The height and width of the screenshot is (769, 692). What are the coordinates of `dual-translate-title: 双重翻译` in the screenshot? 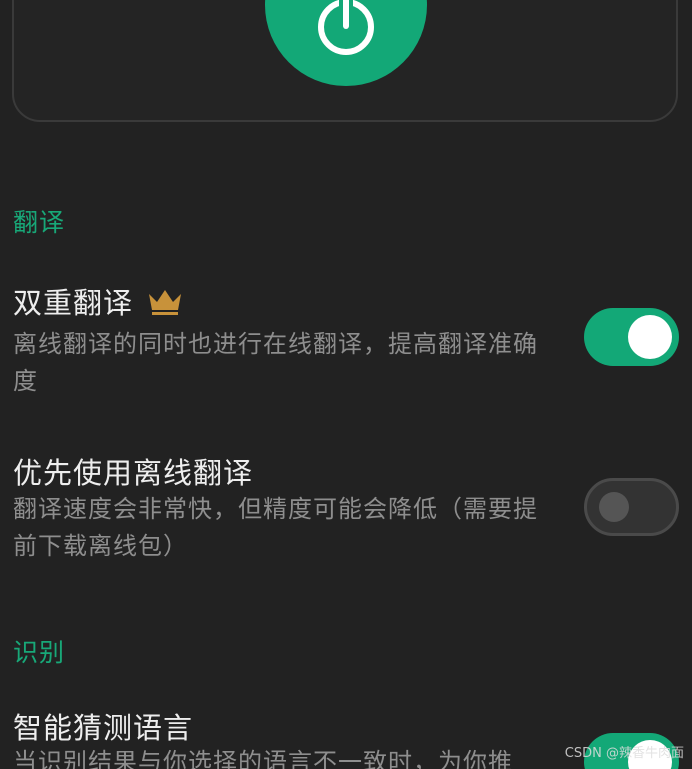 It's located at (98, 301).